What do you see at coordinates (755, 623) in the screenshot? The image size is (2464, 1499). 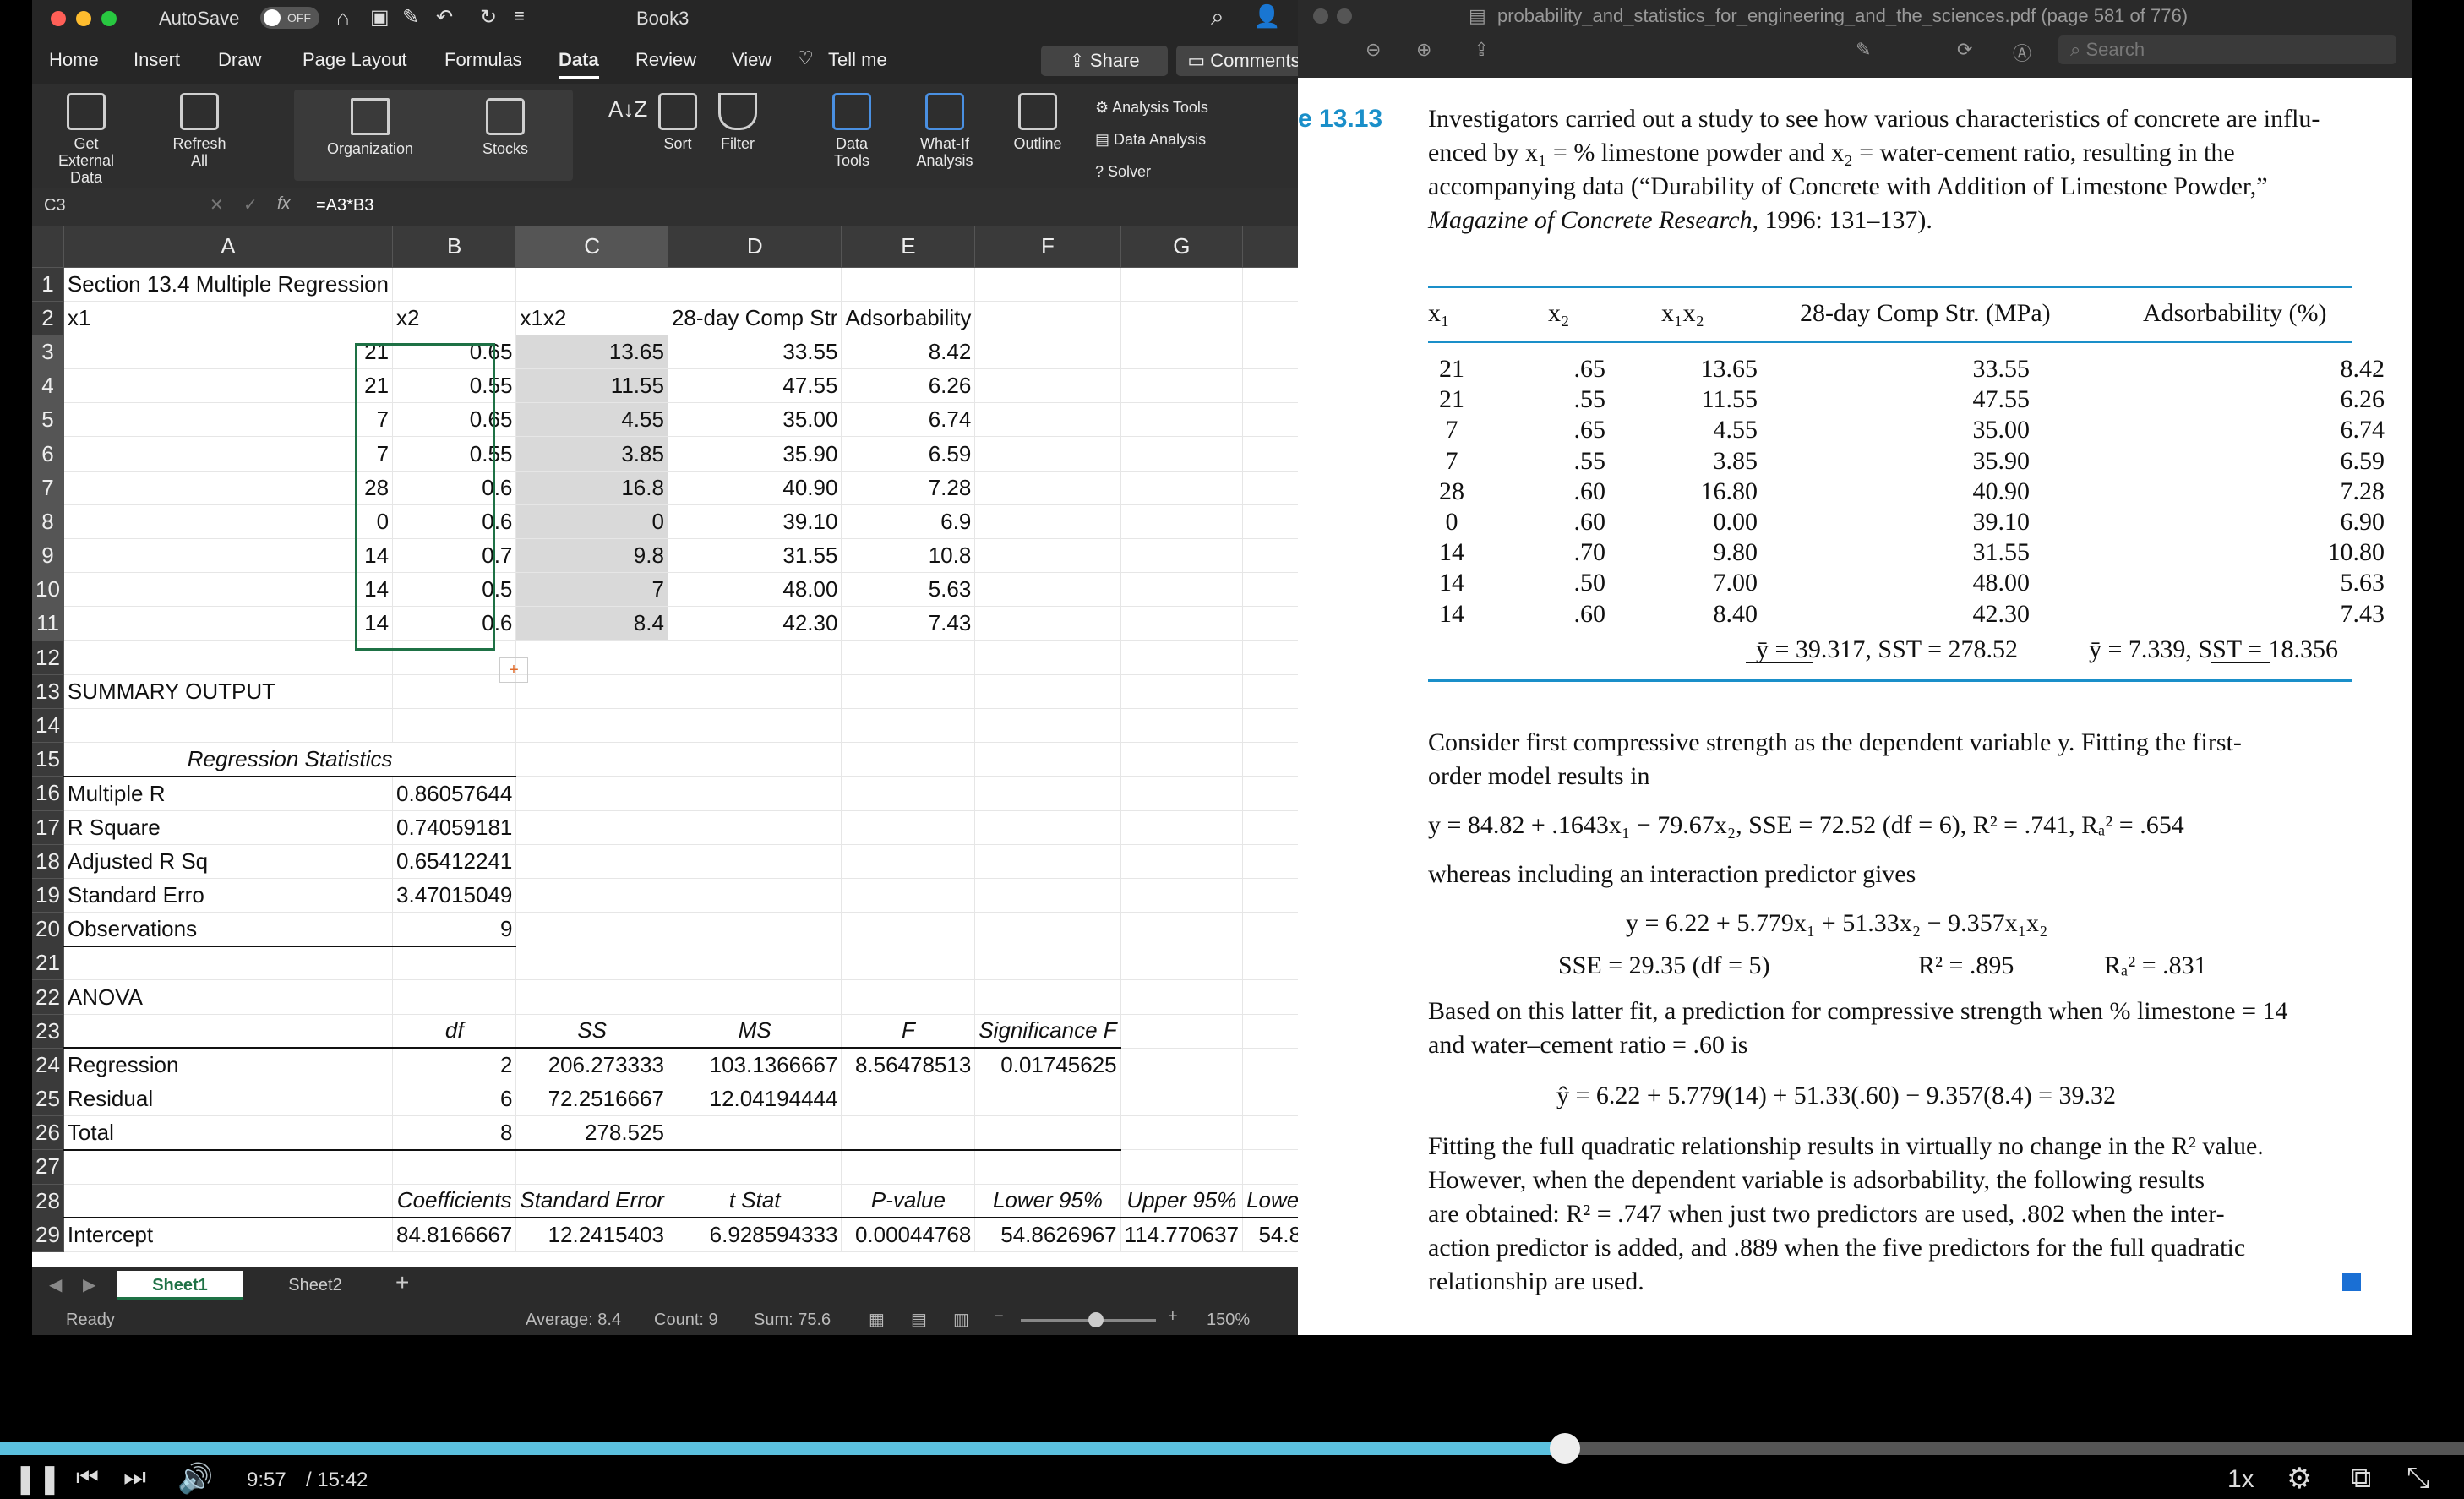 I see `cell: 42.30` at bounding box center [755, 623].